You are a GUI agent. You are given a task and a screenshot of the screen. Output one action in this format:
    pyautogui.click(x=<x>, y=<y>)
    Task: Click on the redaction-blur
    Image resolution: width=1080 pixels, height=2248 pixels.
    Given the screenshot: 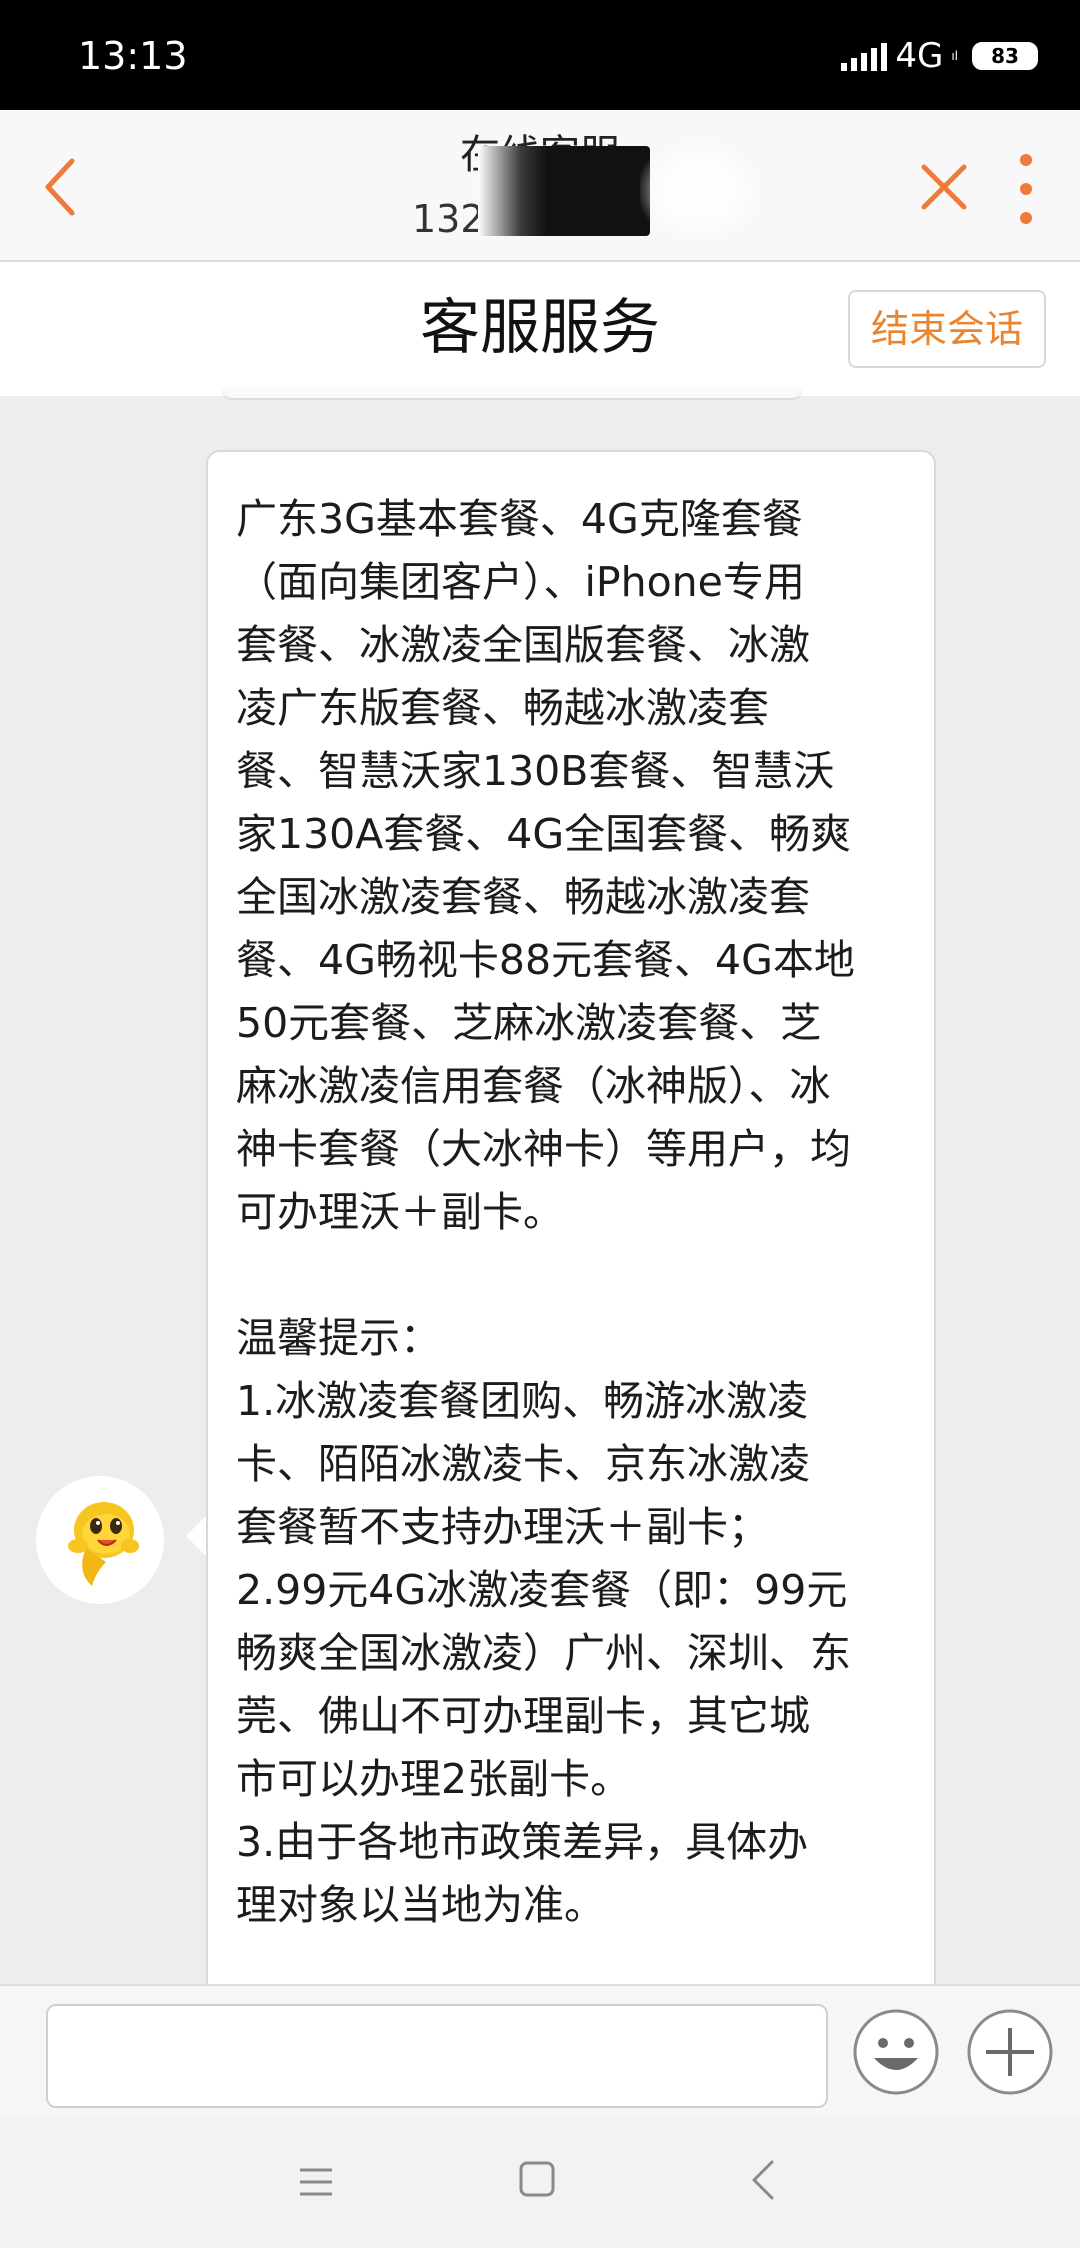 What is the action you would take?
    pyautogui.click(x=700, y=190)
    